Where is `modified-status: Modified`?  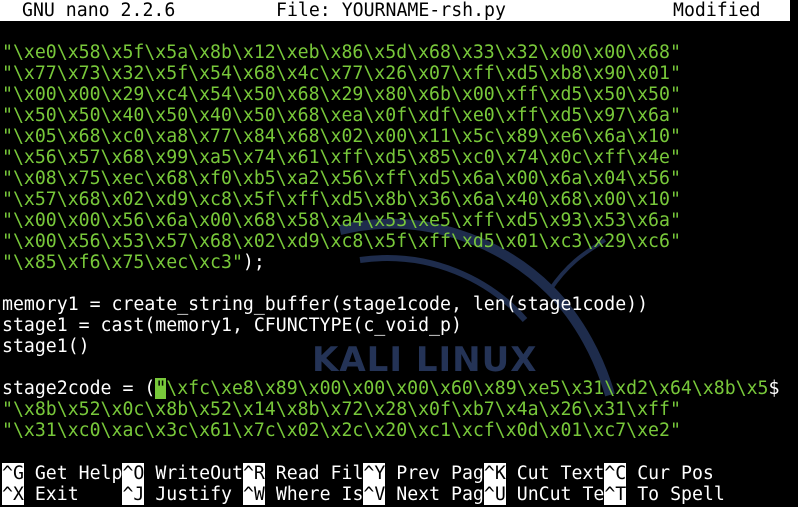
modified-status: Modified is located at coordinates (717, 10).